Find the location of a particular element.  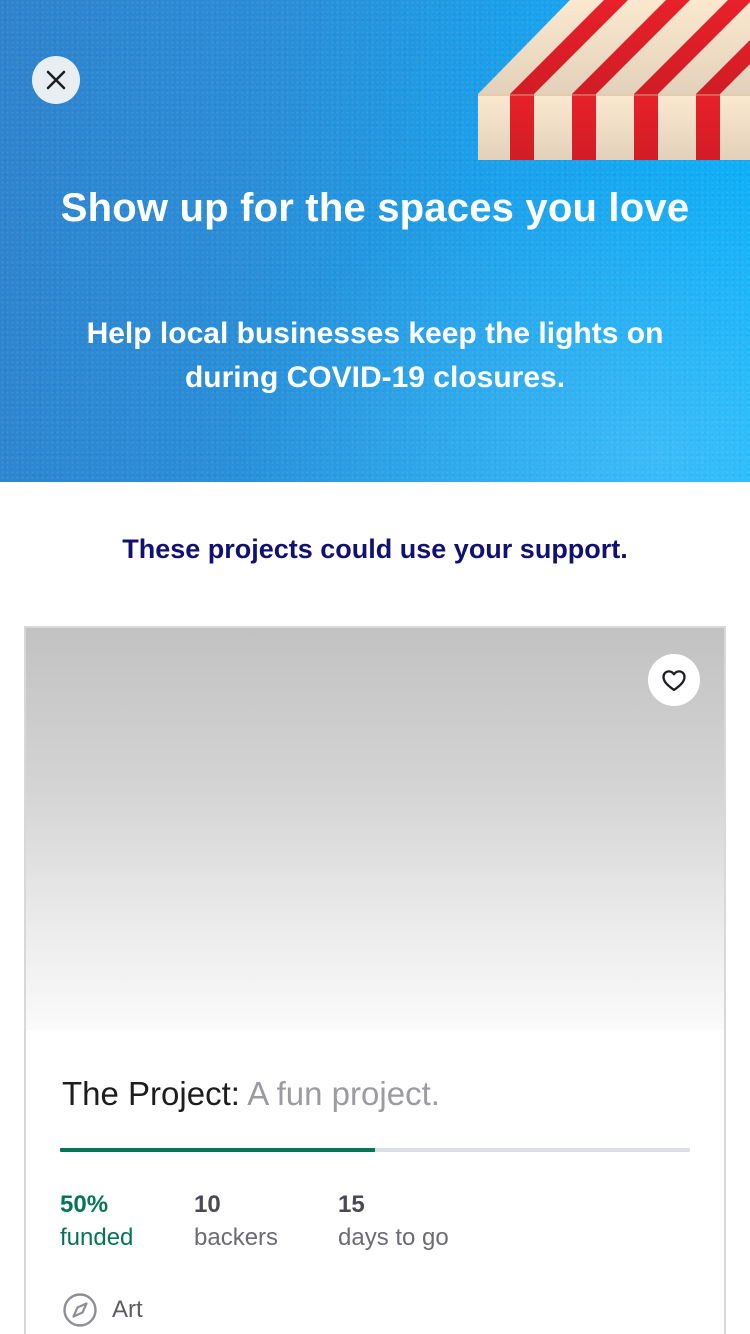

stat-funded-label: funded is located at coordinates (97, 1237).